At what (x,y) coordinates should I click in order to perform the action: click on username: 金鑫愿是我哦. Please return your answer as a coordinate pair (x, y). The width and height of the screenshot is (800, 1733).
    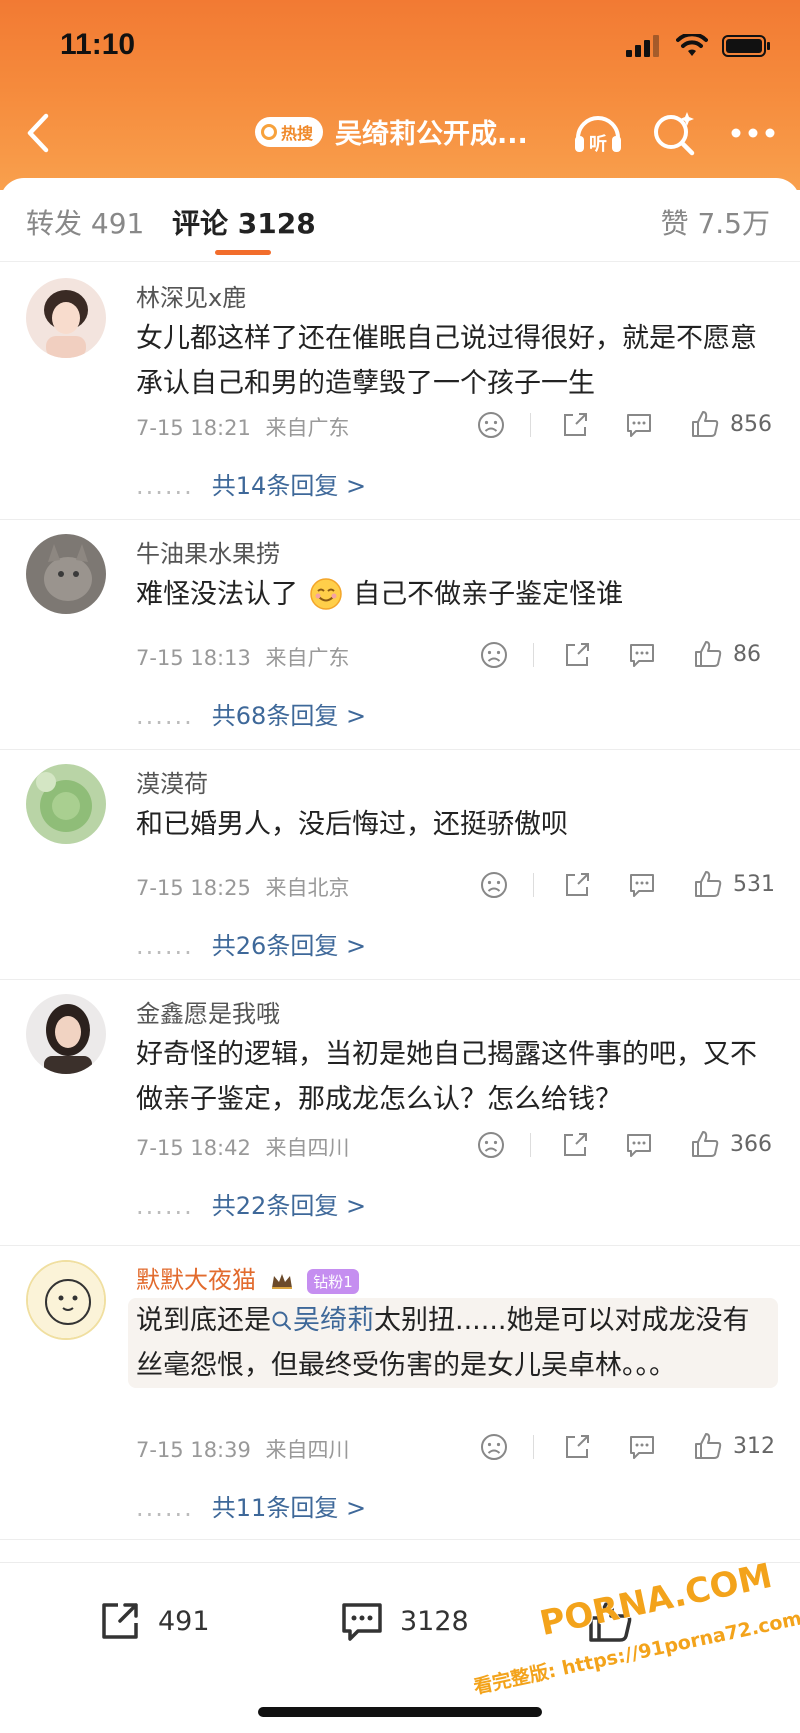
    Looking at the image, I should click on (208, 1011).